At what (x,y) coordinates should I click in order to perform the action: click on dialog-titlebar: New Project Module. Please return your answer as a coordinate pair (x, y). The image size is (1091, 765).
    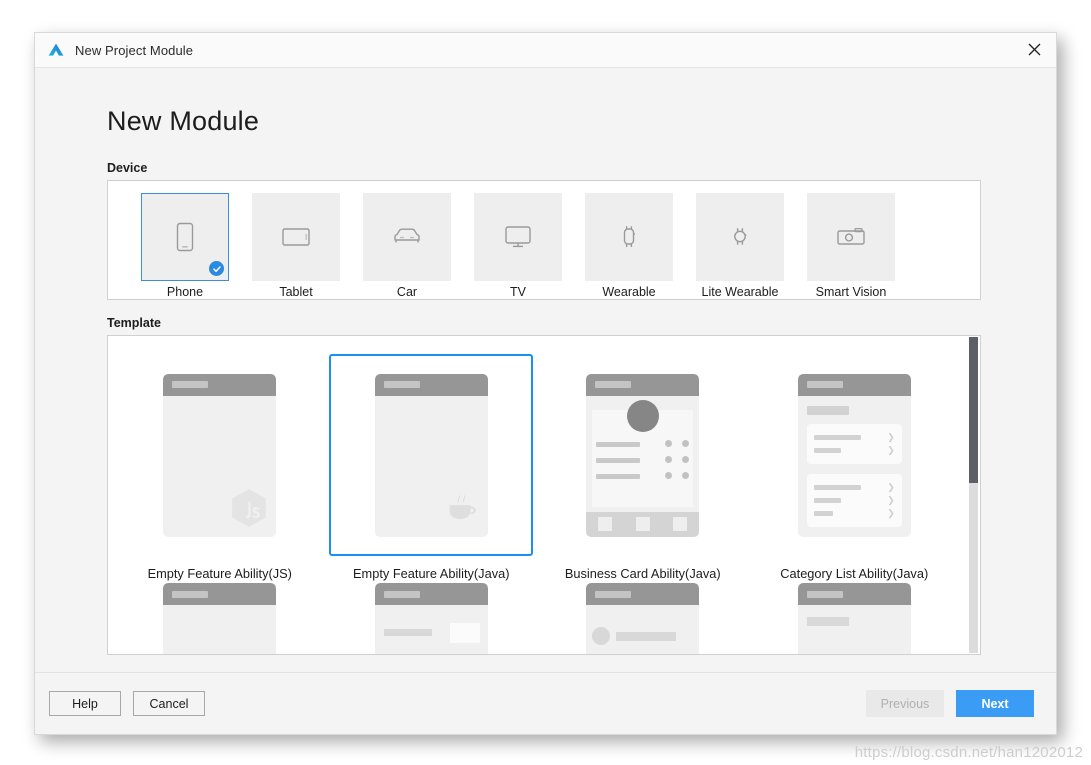
    Looking at the image, I should click on (545, 50).